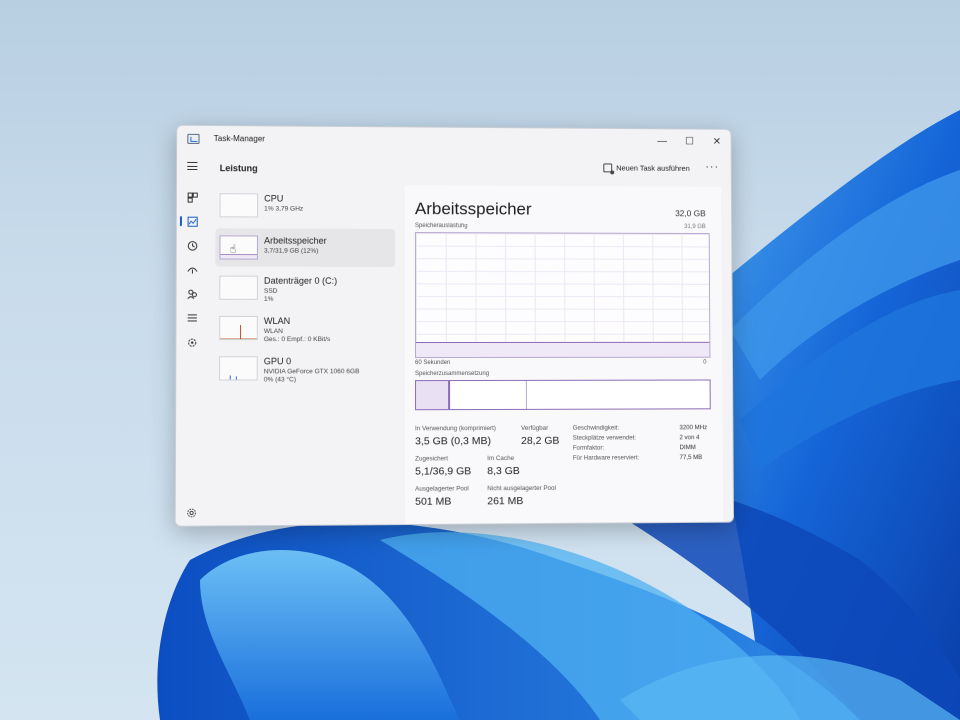 The width and height of the screenshot is (960, 720). I want to click on device-detail: SSD, so click(270, 291).